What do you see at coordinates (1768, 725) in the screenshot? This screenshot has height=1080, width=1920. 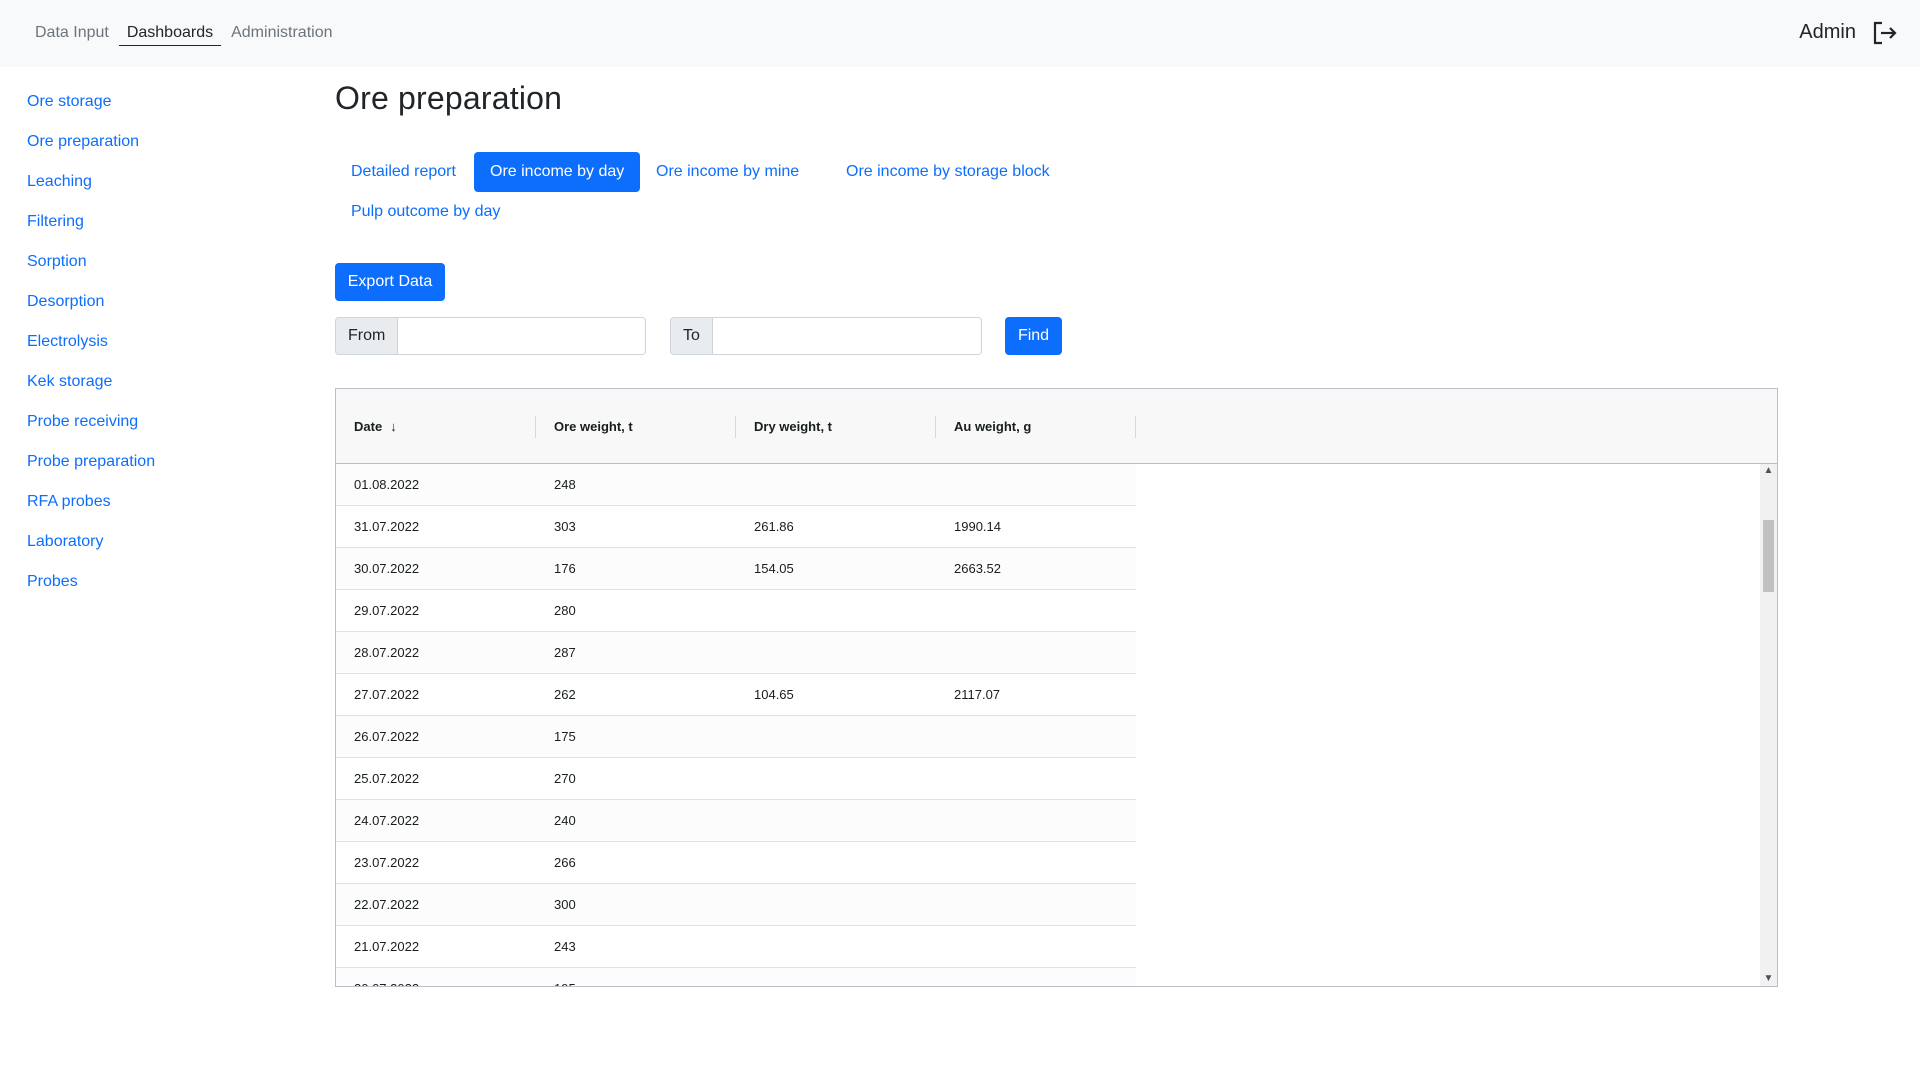 I see `vertical-scrollbar: ▲ ▼` at bounding box center [1768, 725].